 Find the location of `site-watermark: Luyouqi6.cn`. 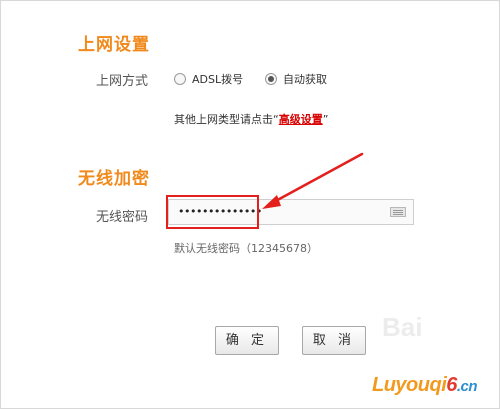

site-watermark: Luyouqi6.cn is located at coordinates (425, 385).